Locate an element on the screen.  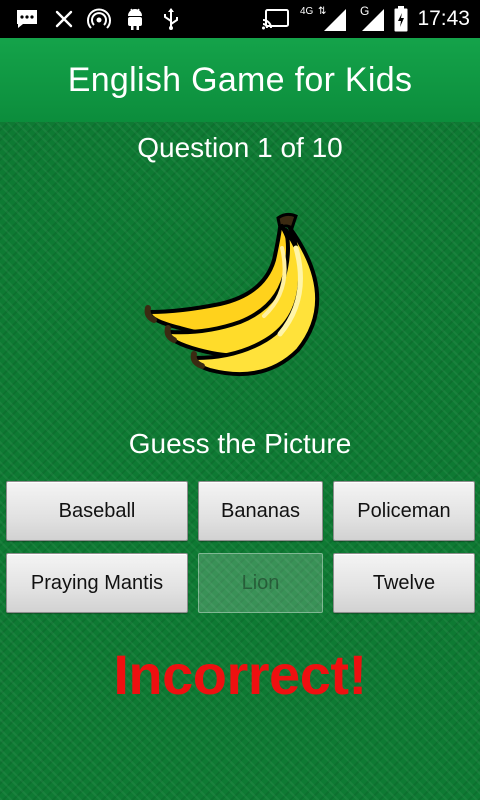
answer-button-policeman: Policeman is located at coordinates (404, 511).